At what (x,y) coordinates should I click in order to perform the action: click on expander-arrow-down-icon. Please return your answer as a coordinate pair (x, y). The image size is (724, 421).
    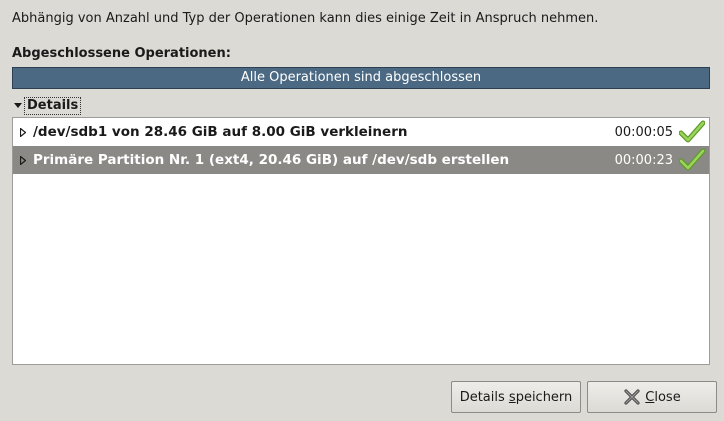
    Looking at the image, I should click on (18, 106).